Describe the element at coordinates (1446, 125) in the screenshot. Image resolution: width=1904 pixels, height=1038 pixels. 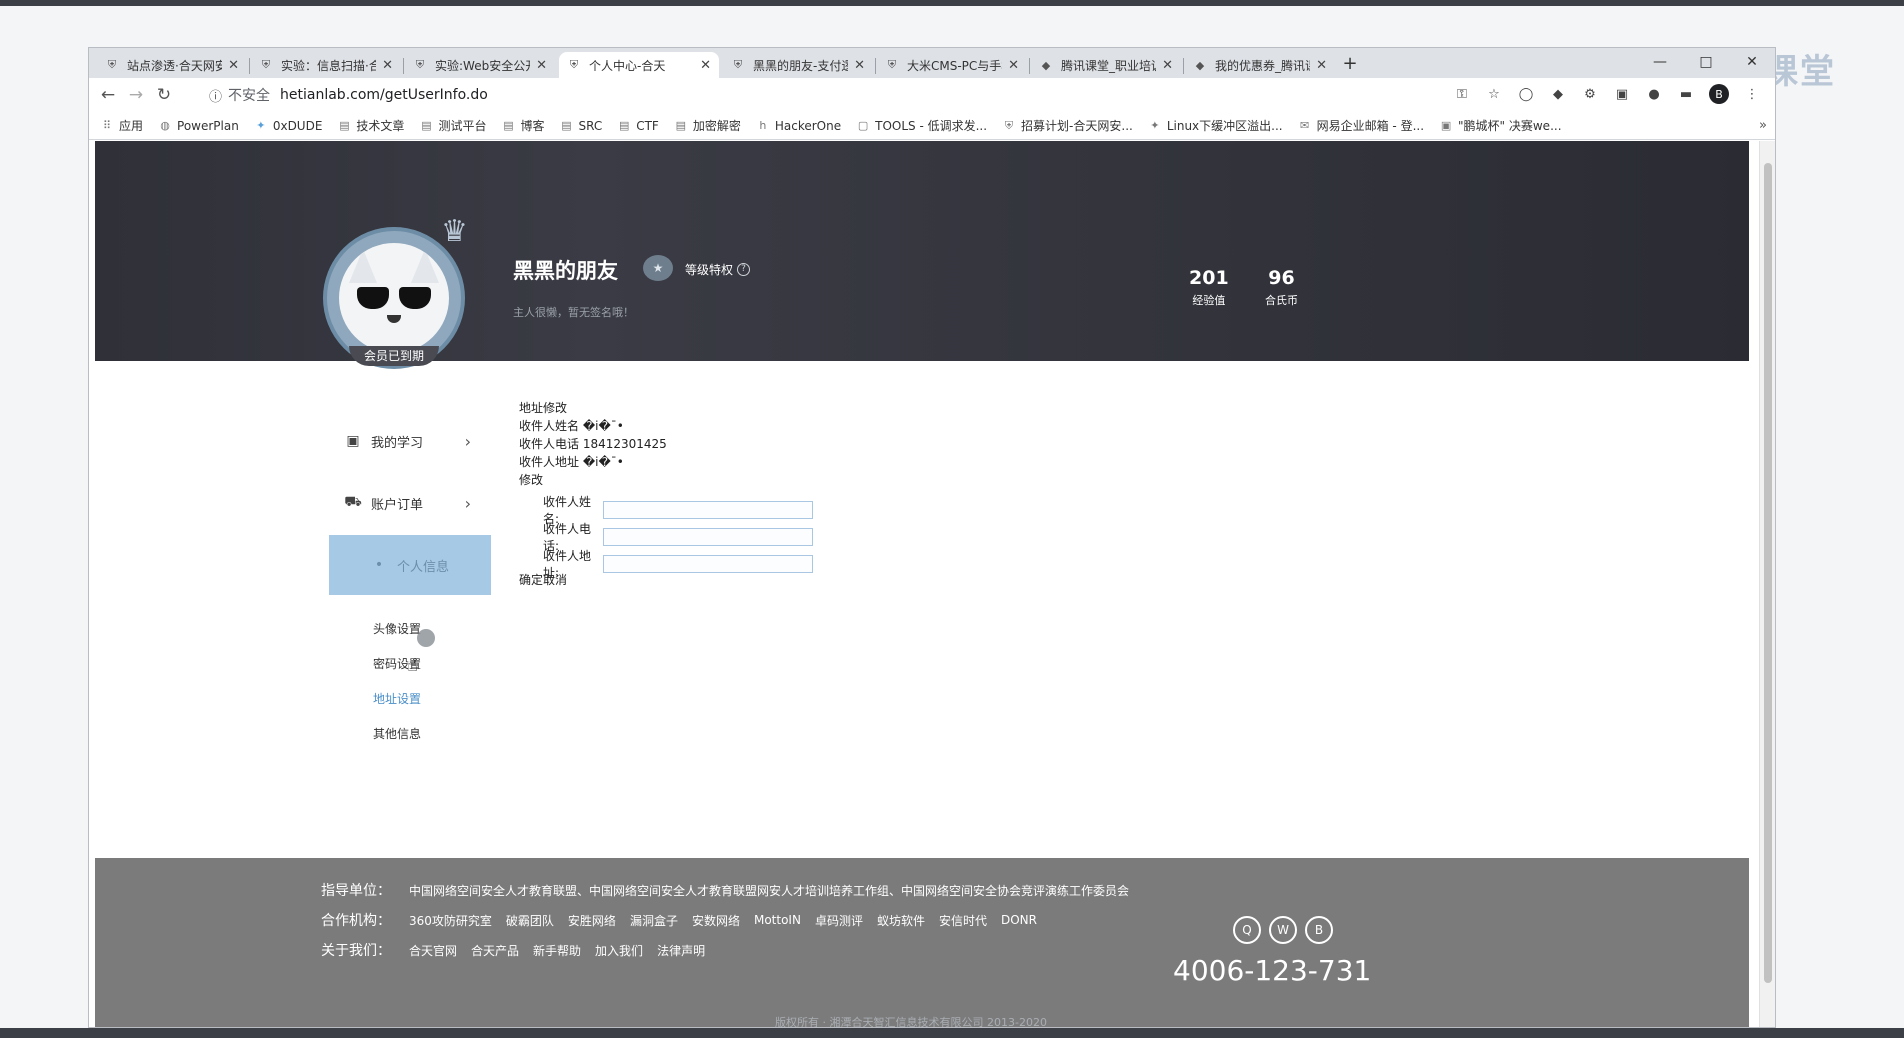
I see `image-icon: ▣` at that location.